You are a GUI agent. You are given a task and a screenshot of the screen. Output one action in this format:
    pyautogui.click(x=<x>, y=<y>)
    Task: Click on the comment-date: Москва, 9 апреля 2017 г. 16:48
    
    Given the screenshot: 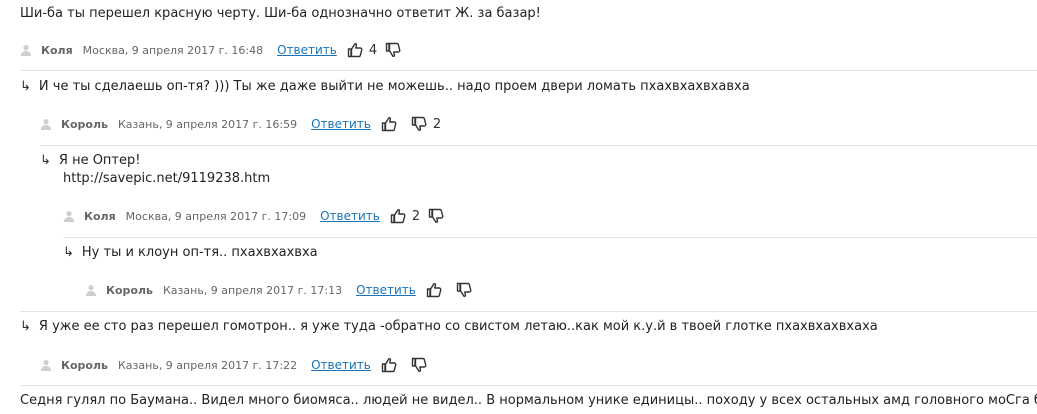 What is the action you would take?
    pyautogui.click(x=173, y=50)
    